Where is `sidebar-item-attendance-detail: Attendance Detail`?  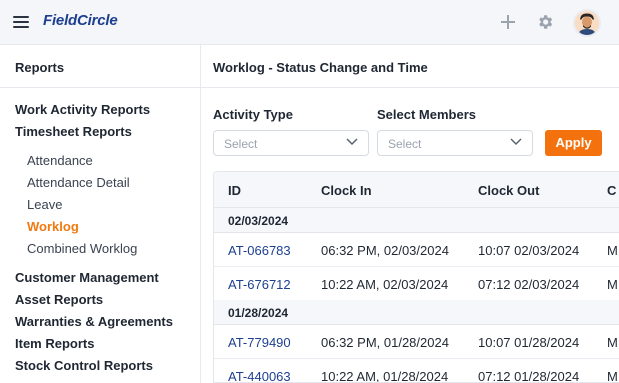
sidebar-item-attendance-detail: Attendance Detail is located at coordinates (78, 182).